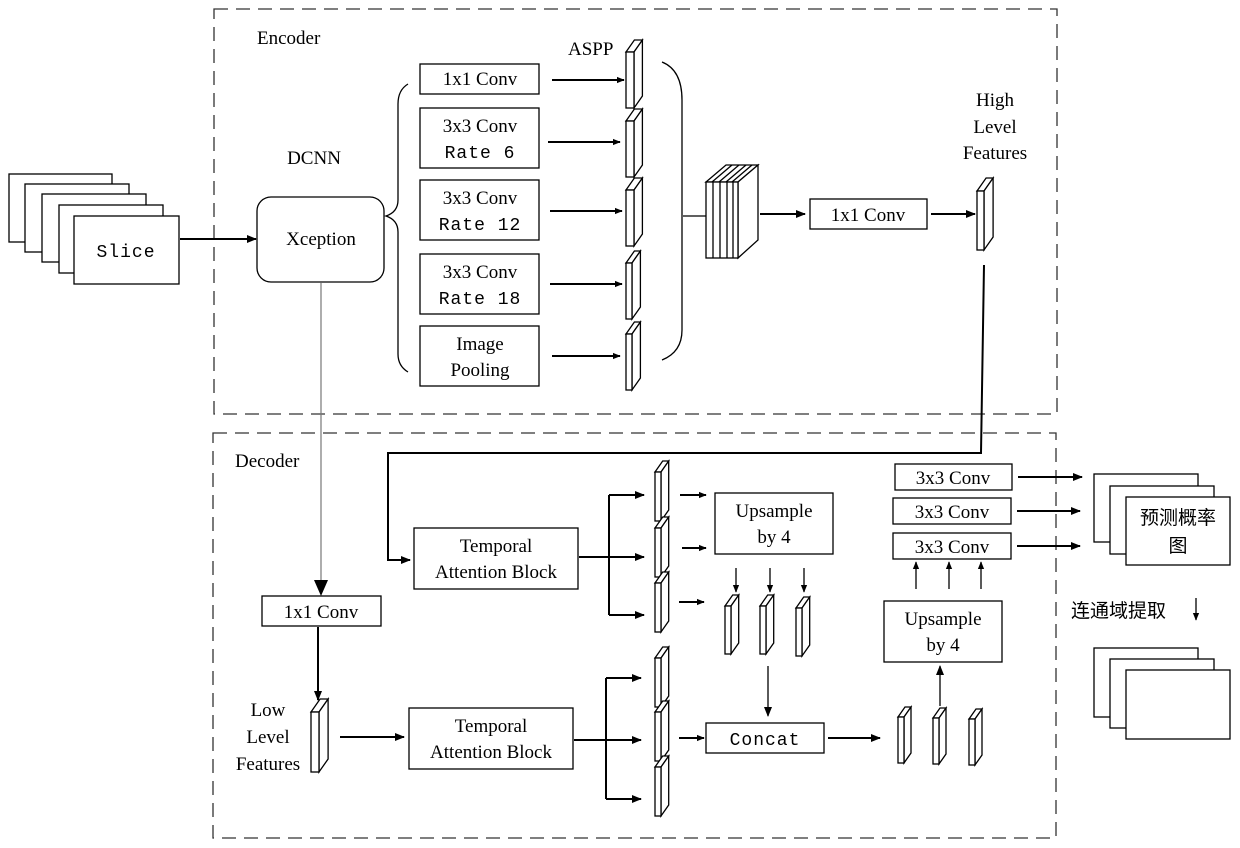 This screenshot has width=1240, height=848. Describe the element at coordinates (480, 300) in the screenshot. I see `svg-text: Rate 18` at that location.